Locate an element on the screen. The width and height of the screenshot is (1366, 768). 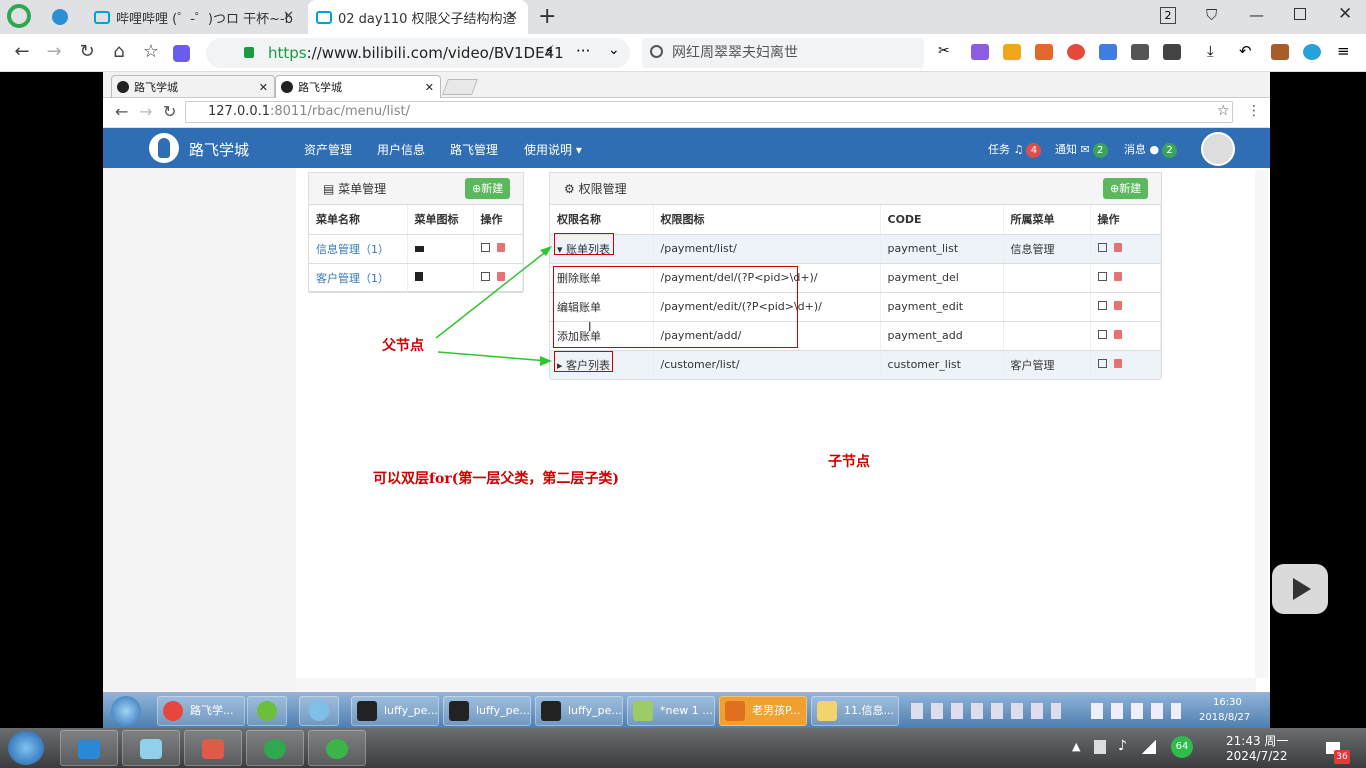
signal-icon is located at coordinates (1149, 747).